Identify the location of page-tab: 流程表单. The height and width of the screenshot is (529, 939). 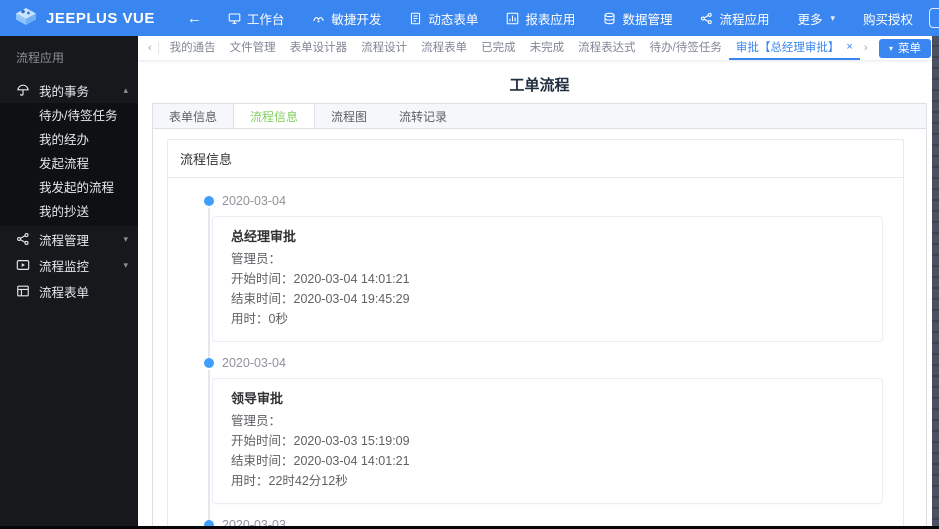
(444, 48).